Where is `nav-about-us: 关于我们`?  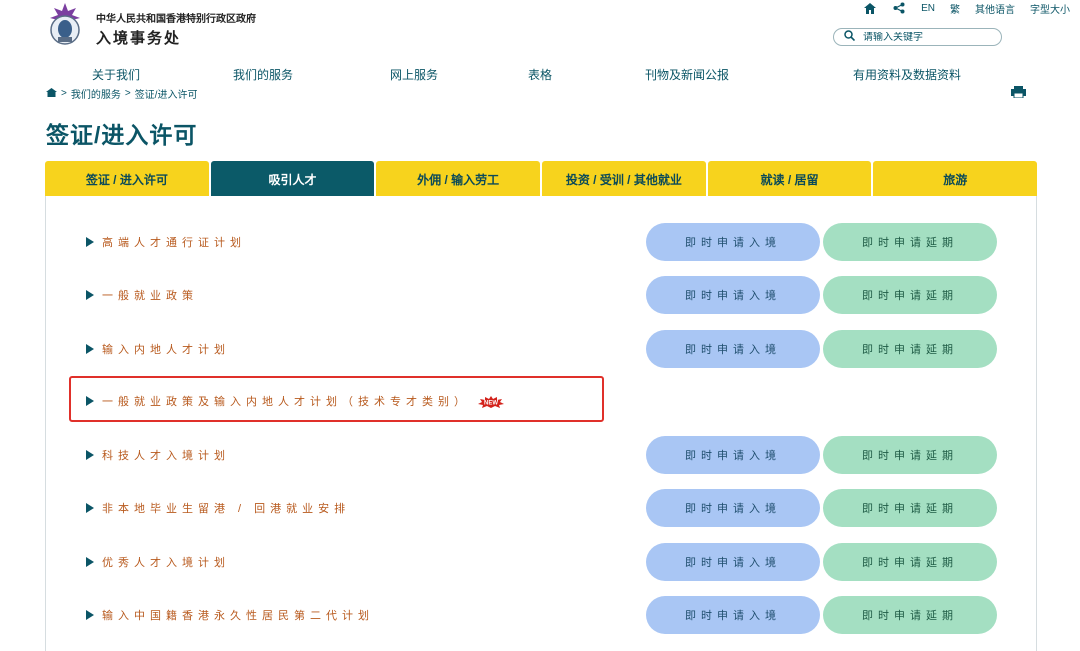 nav-about-us: 关于我们 is located at coordinates (116, 74).